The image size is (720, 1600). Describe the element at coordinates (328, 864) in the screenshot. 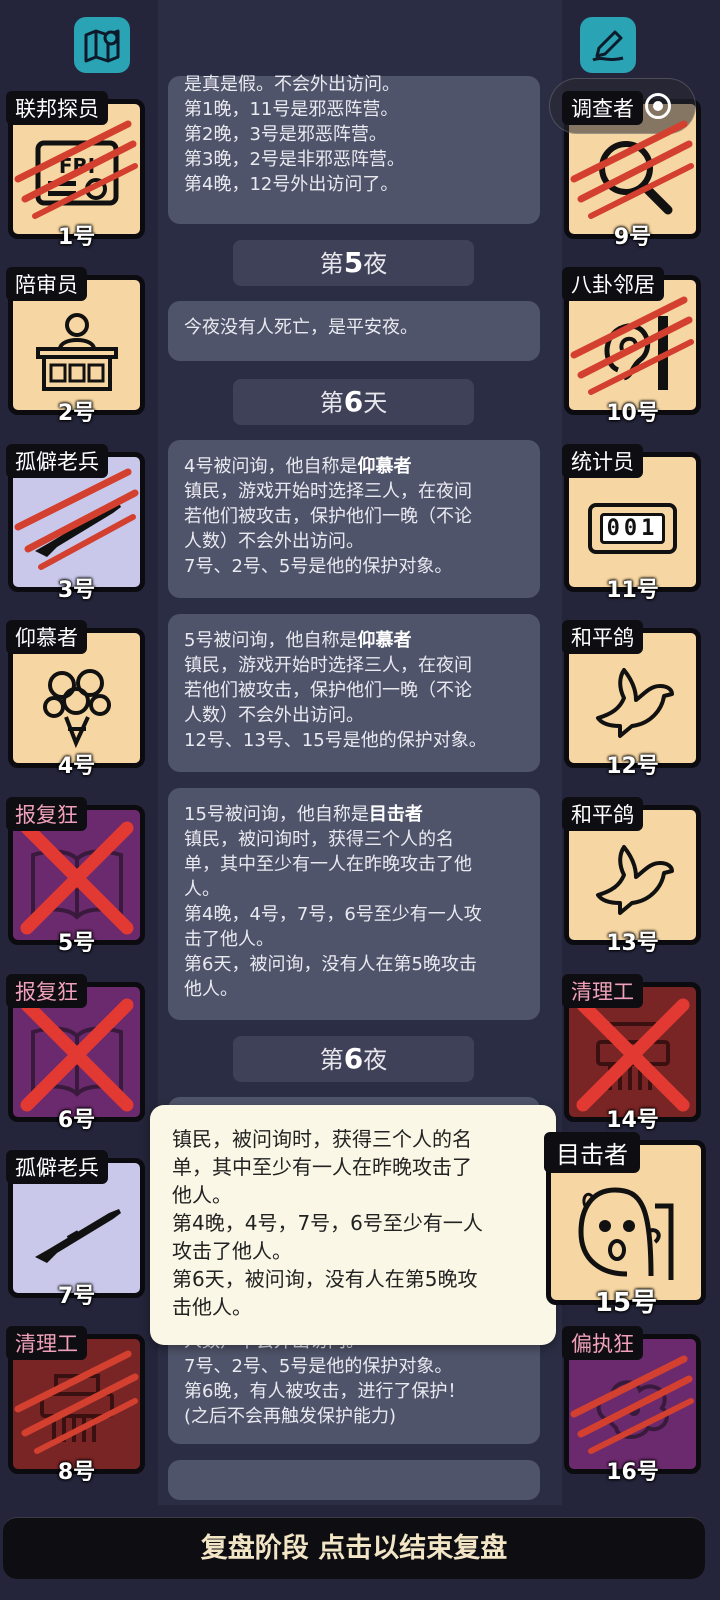

I see `log-line: 单，其中至少有一人在昨晚攻击了他` at that location.